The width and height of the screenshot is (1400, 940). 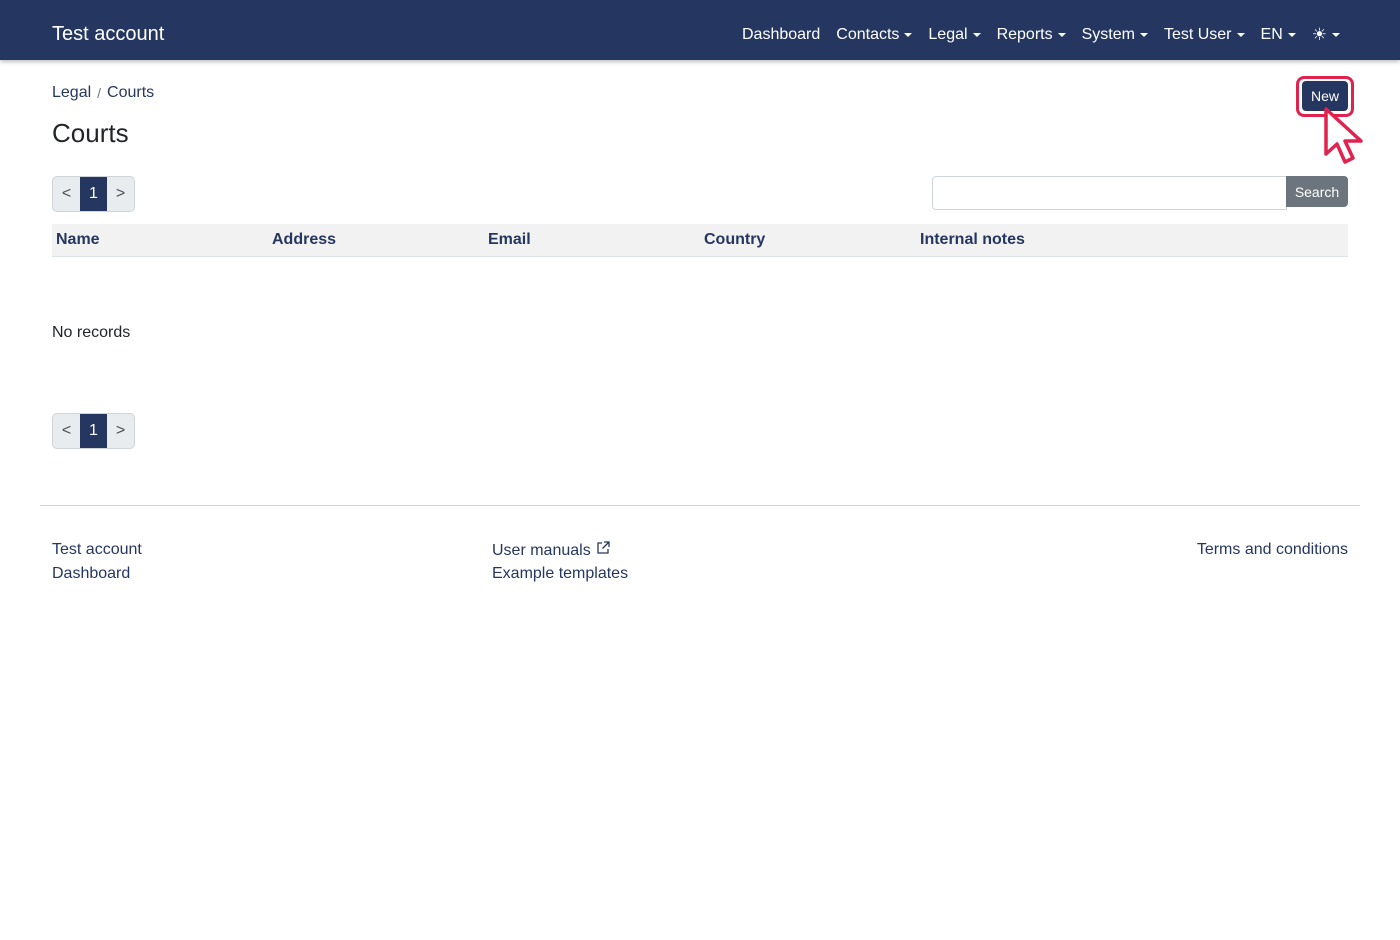 What do you see at coordinates (1197, 34) in the screenshot?
I see `nav-user-label: Test User` at bounding box center [1197, 34].